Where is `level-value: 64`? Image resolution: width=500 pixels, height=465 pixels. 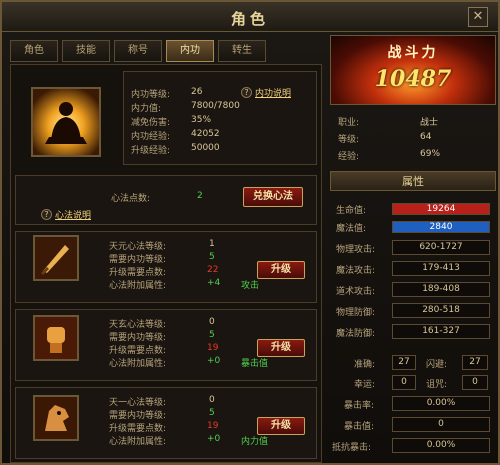
level-value: 64 is located at coordinates (426, 137).